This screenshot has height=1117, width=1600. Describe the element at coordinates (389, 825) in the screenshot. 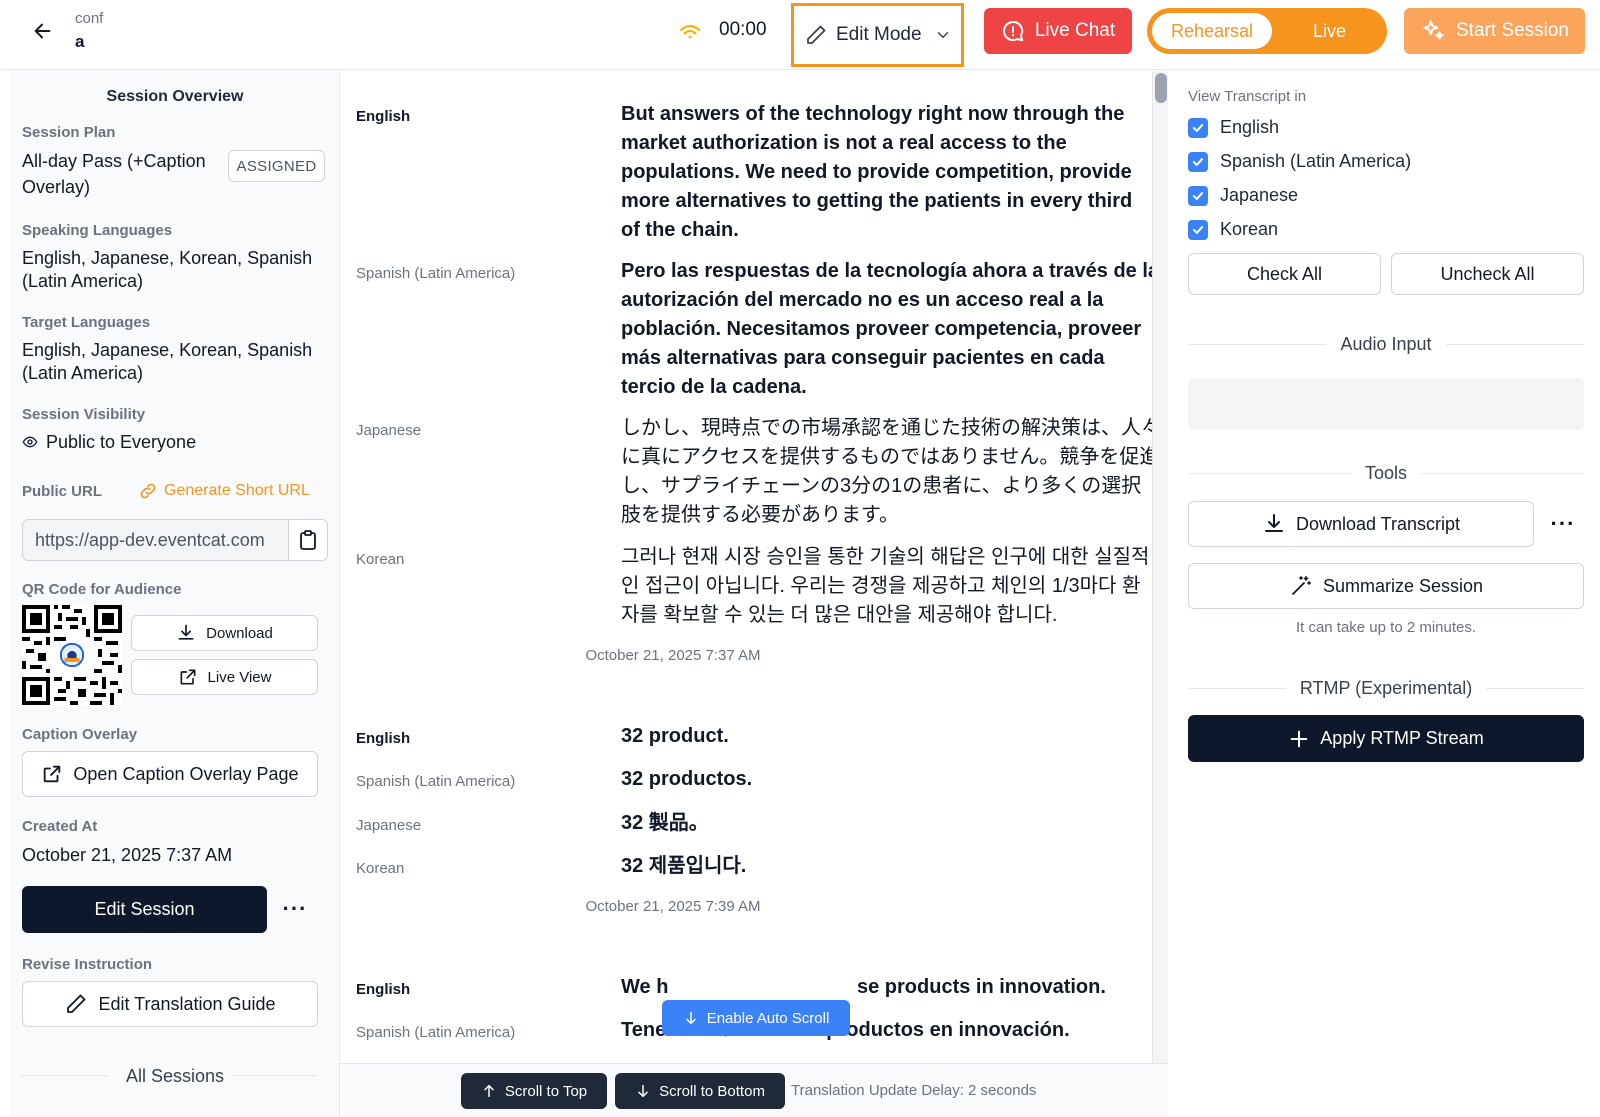

I see `transcript-lang-label: Japanese` at that location.